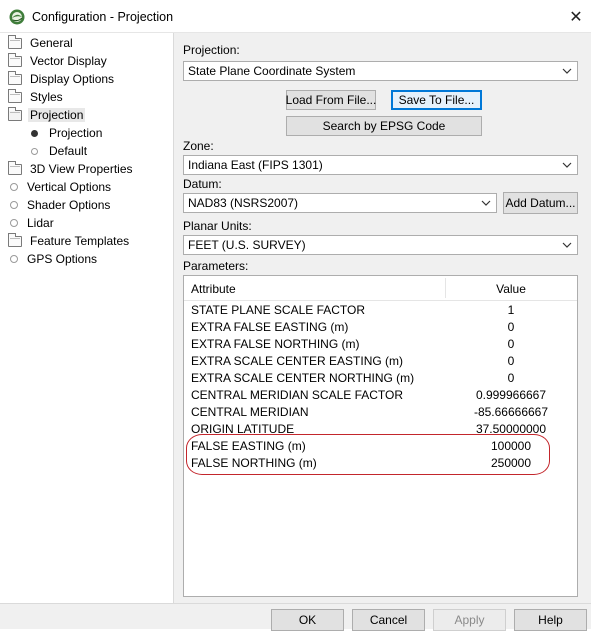 The width and height of the screenshot is (591, 631). What do you see at coordinates (511, 412) in the screenshot?
I see `value-cell: -85.66666667` at bounding box center [511, 412].